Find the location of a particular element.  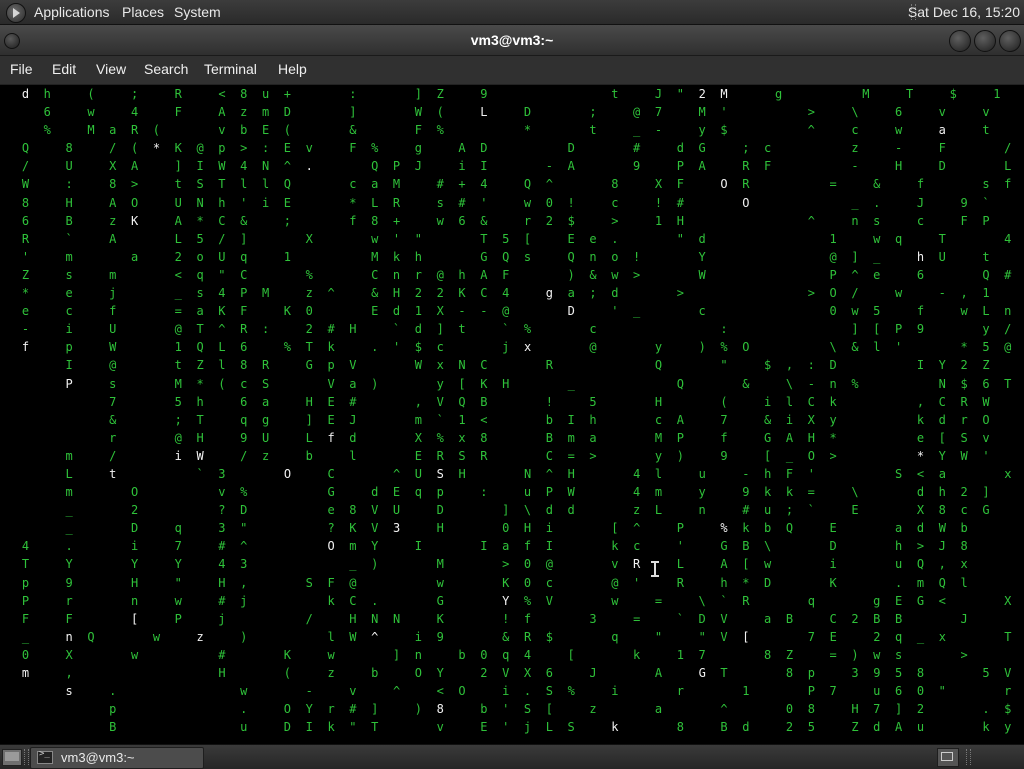

workspace-switcher-icon is located at coordinates (948, 757).